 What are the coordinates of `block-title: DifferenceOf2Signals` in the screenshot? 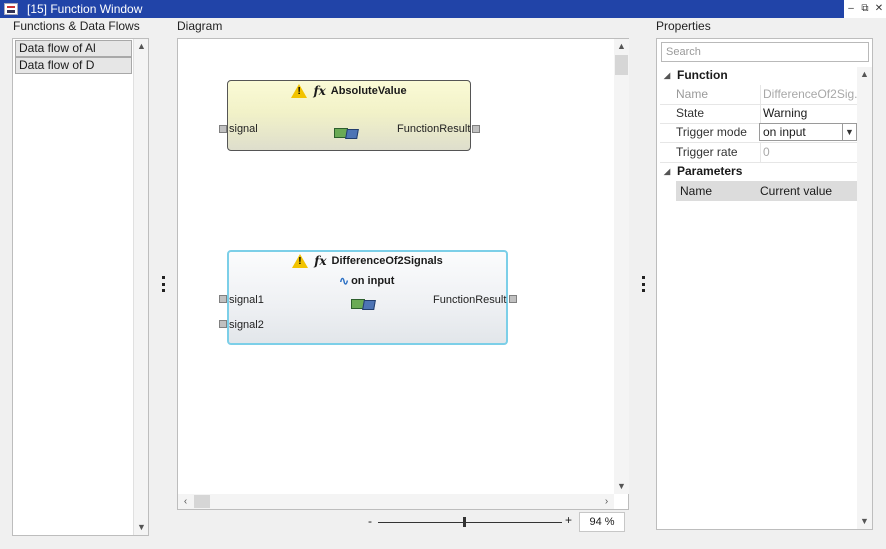 It's located at (387, 261).